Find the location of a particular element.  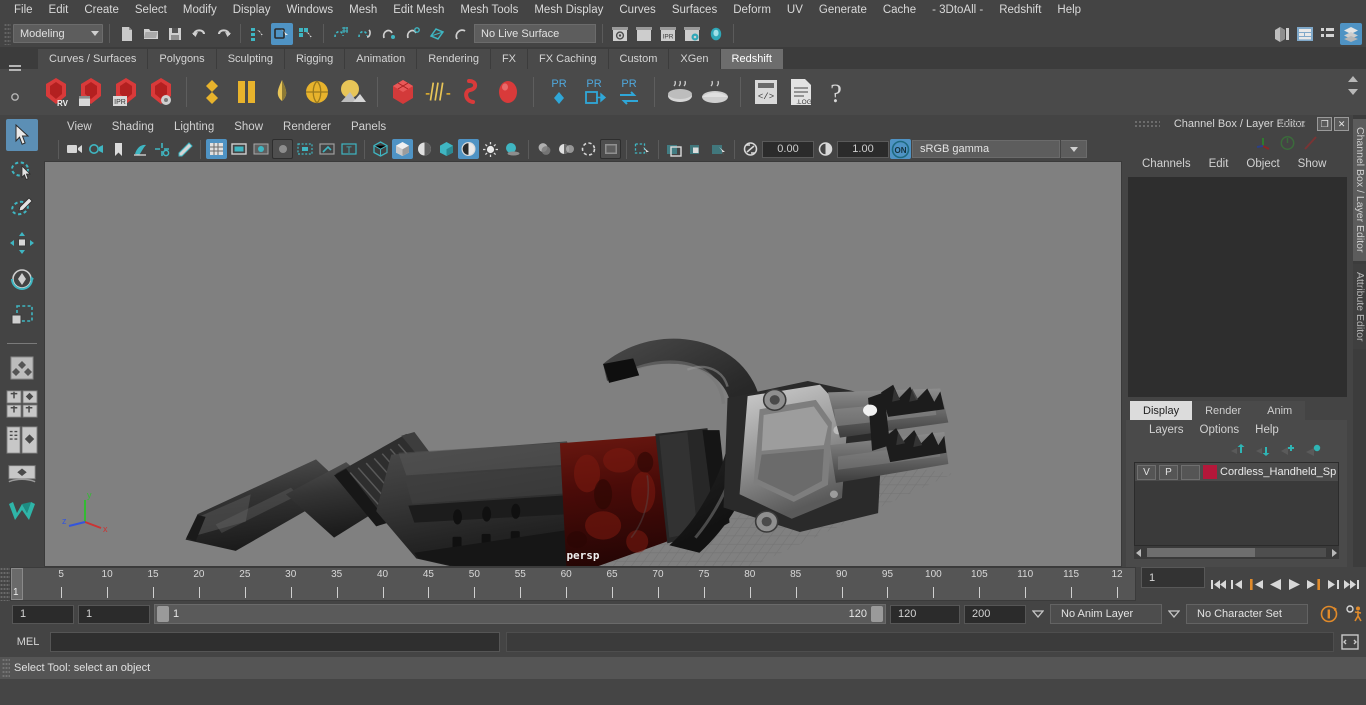

character-set-selector: No Character Set is located at coordinates (1247, 614).